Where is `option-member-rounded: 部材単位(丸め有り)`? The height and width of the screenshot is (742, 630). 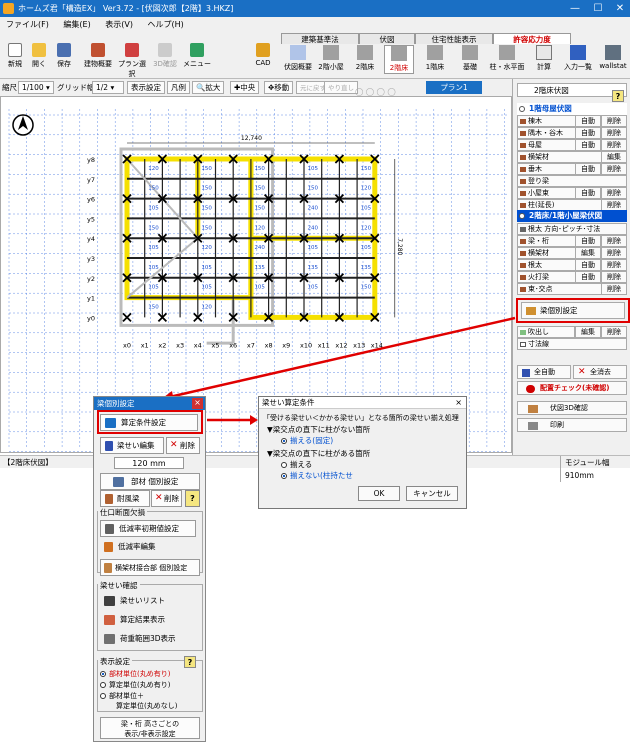 option-member-rounded: 部材単位(丸め有り) is located at coordinates (135, 674).